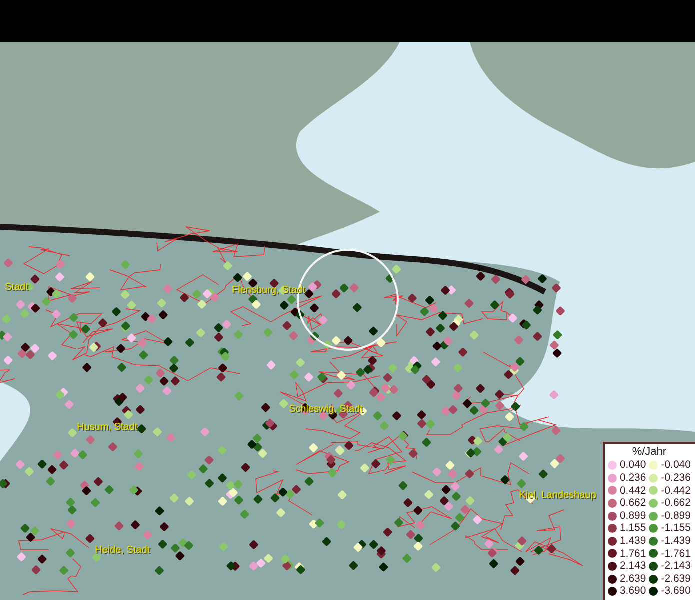  Describe the element at coordinates (633, 591) in the screenshot. I see `legend-value: 3.690` at that location.